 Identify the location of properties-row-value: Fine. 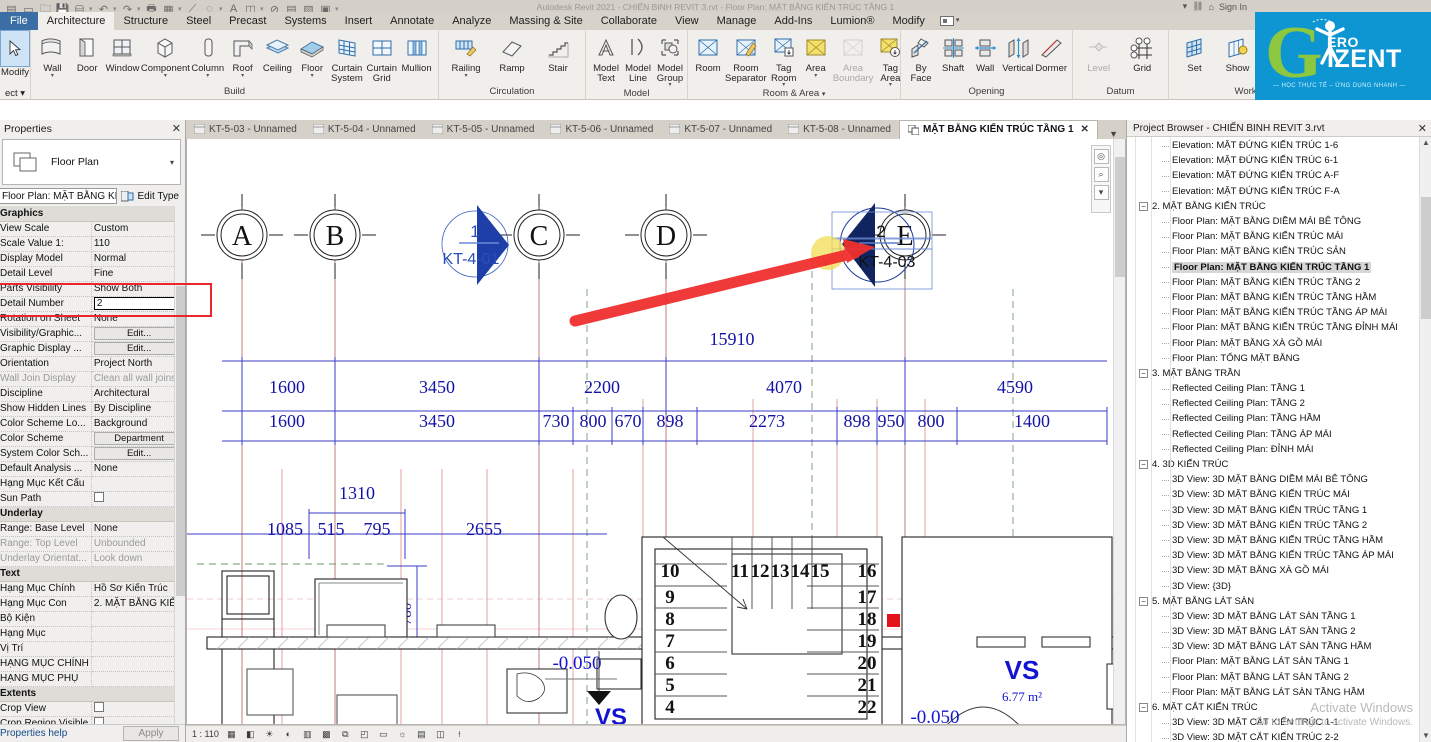
(138, 274).